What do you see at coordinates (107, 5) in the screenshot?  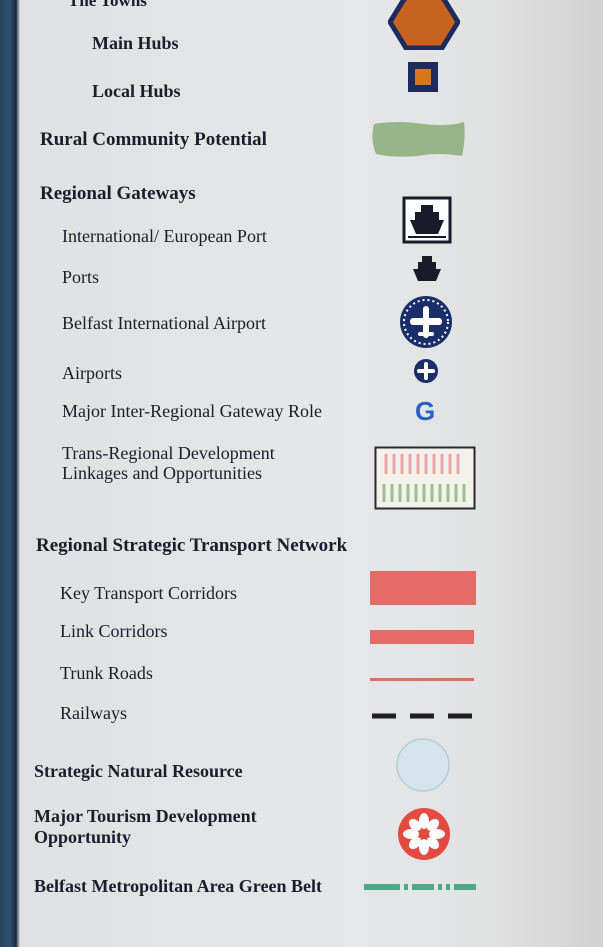 I see `legend-header-towns: The Towns` at bounding box center [107, 5].